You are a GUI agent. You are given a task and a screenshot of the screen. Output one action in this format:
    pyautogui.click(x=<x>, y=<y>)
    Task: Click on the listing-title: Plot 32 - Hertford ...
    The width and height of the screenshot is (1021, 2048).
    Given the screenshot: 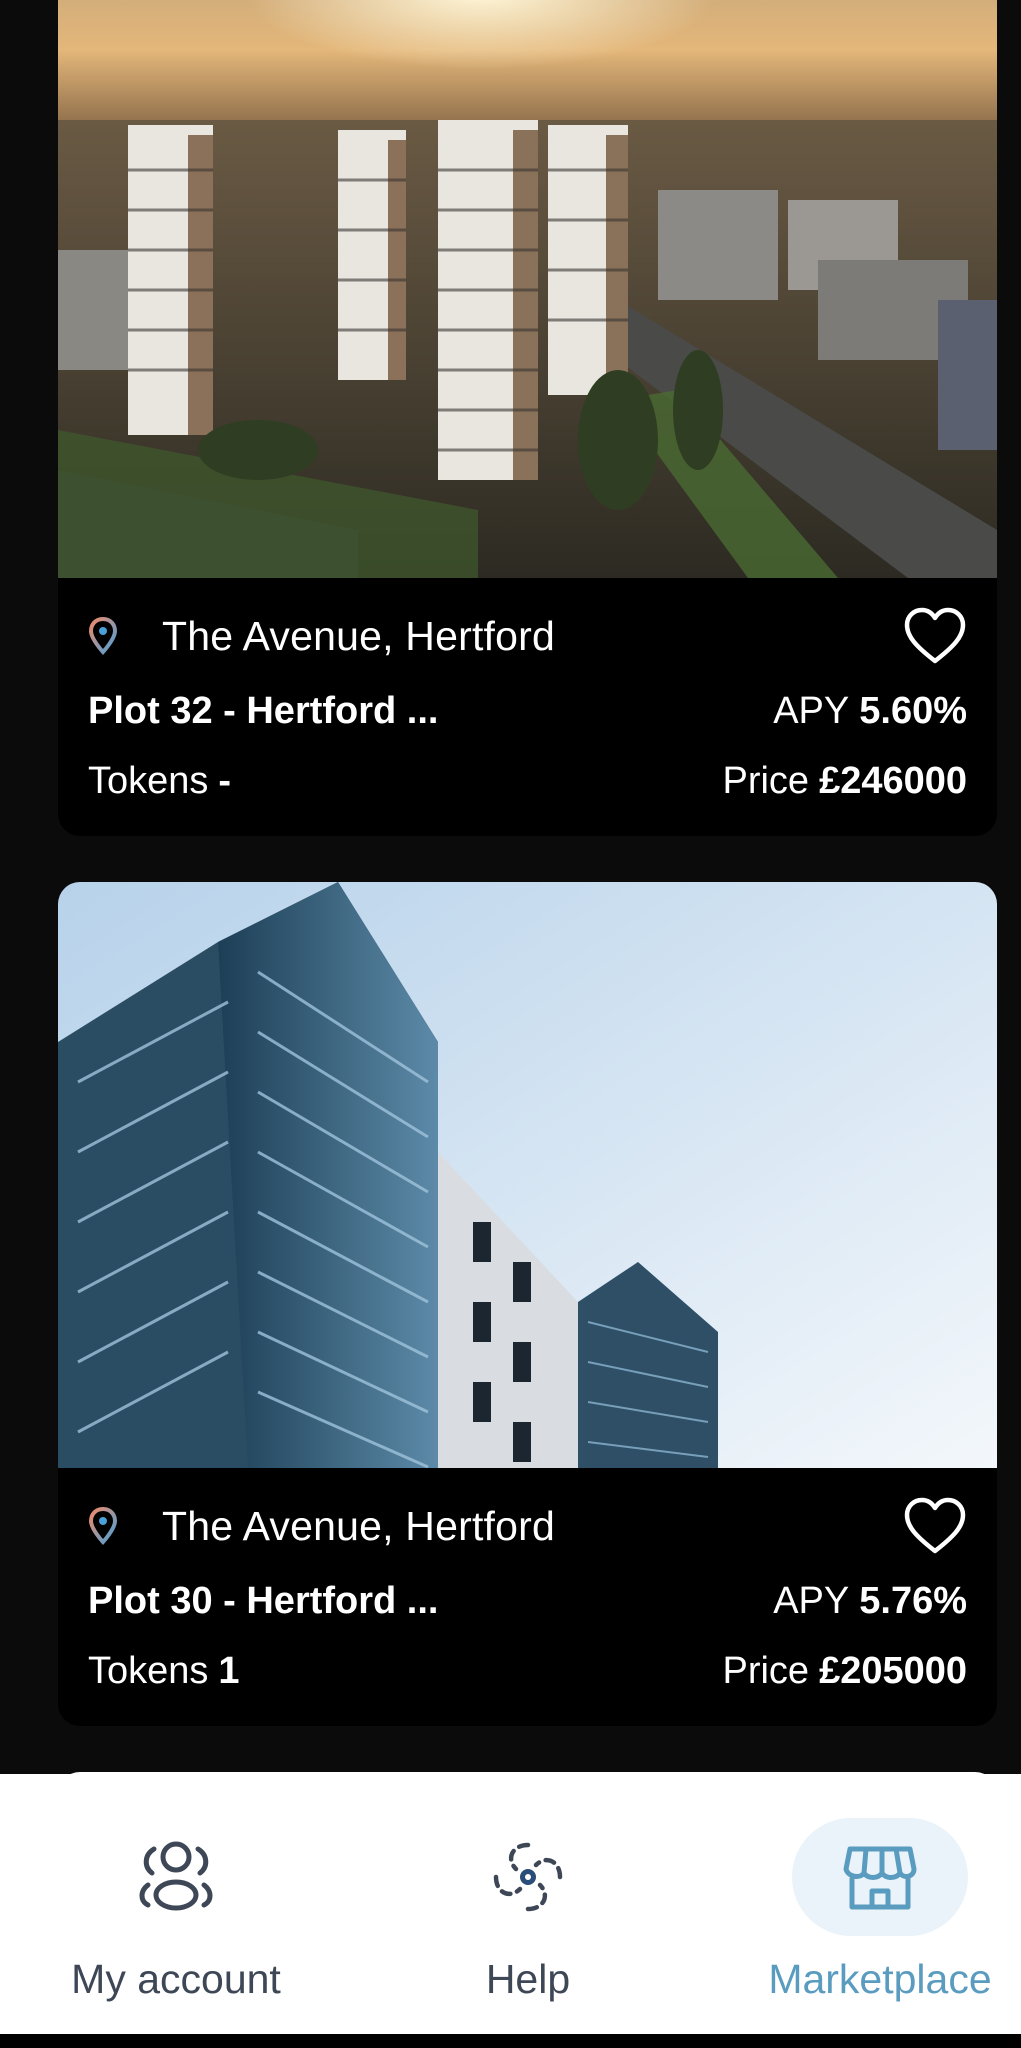 What is the action you would take?
    pyautogui.click(x=263, y=711)
    